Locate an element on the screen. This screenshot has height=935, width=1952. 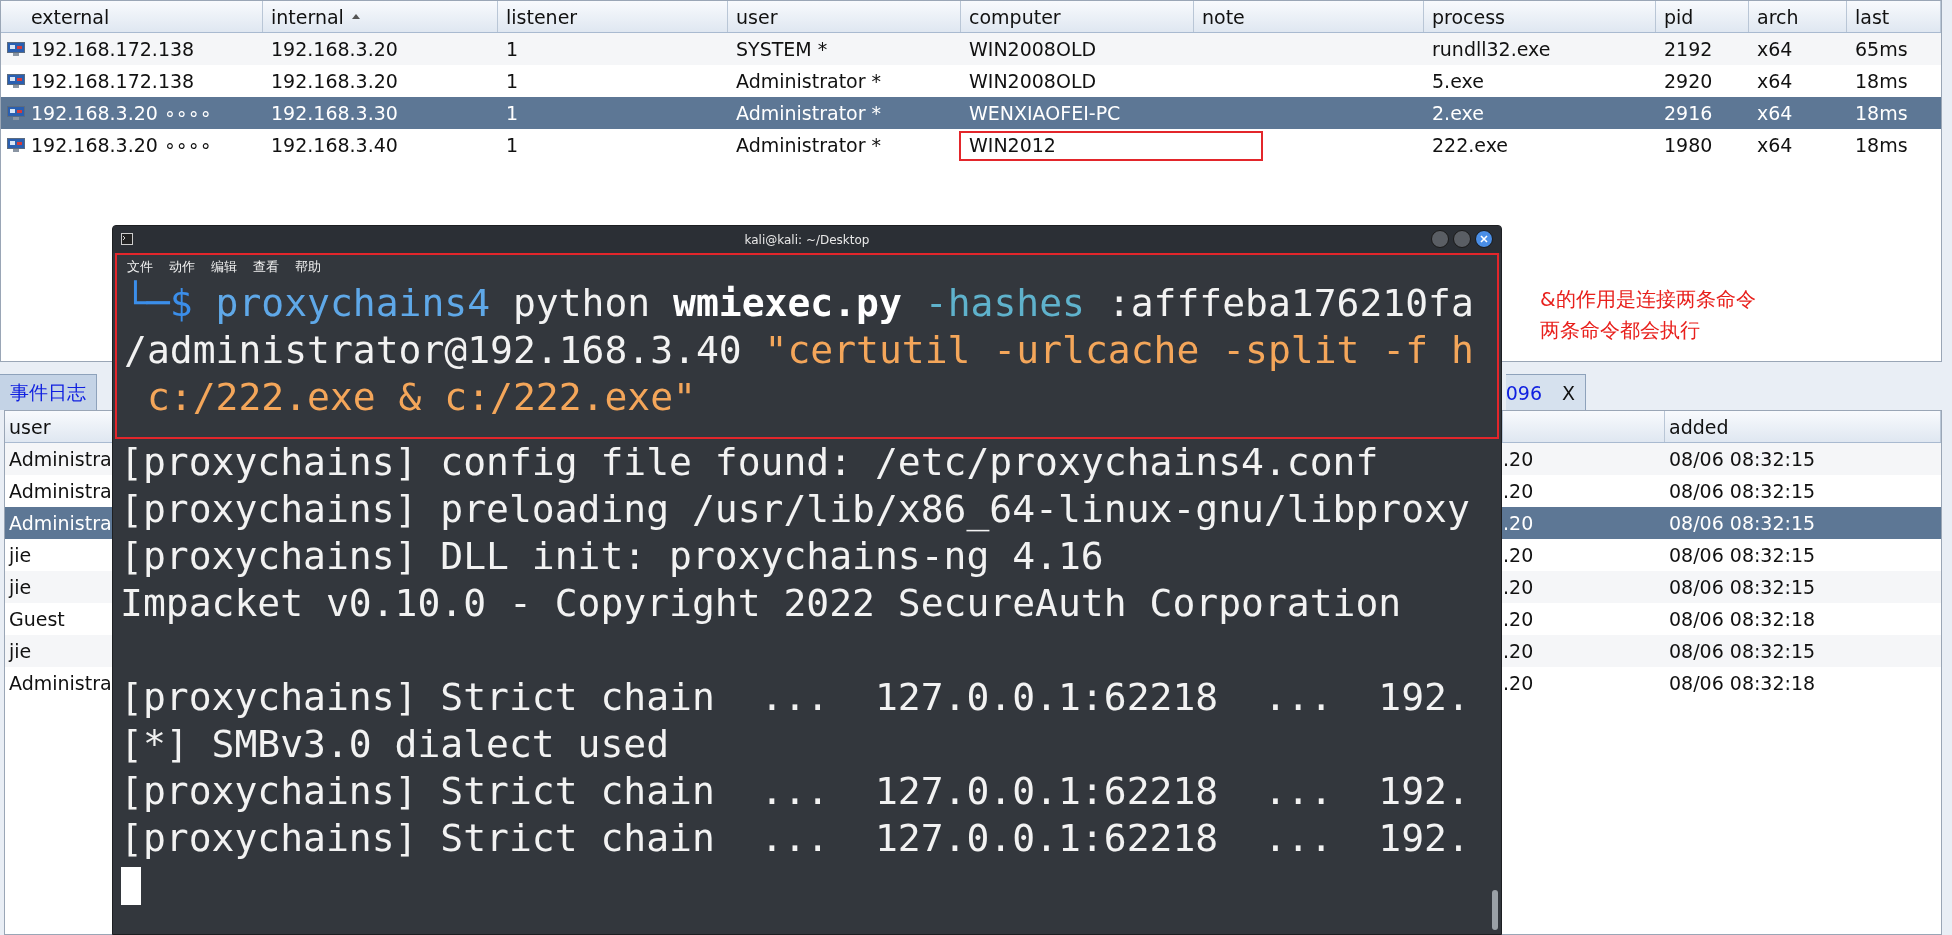
terminal-line: [proxychains] DLL init: proxychains-ng 4.16 is located at coordinates (612, 556).